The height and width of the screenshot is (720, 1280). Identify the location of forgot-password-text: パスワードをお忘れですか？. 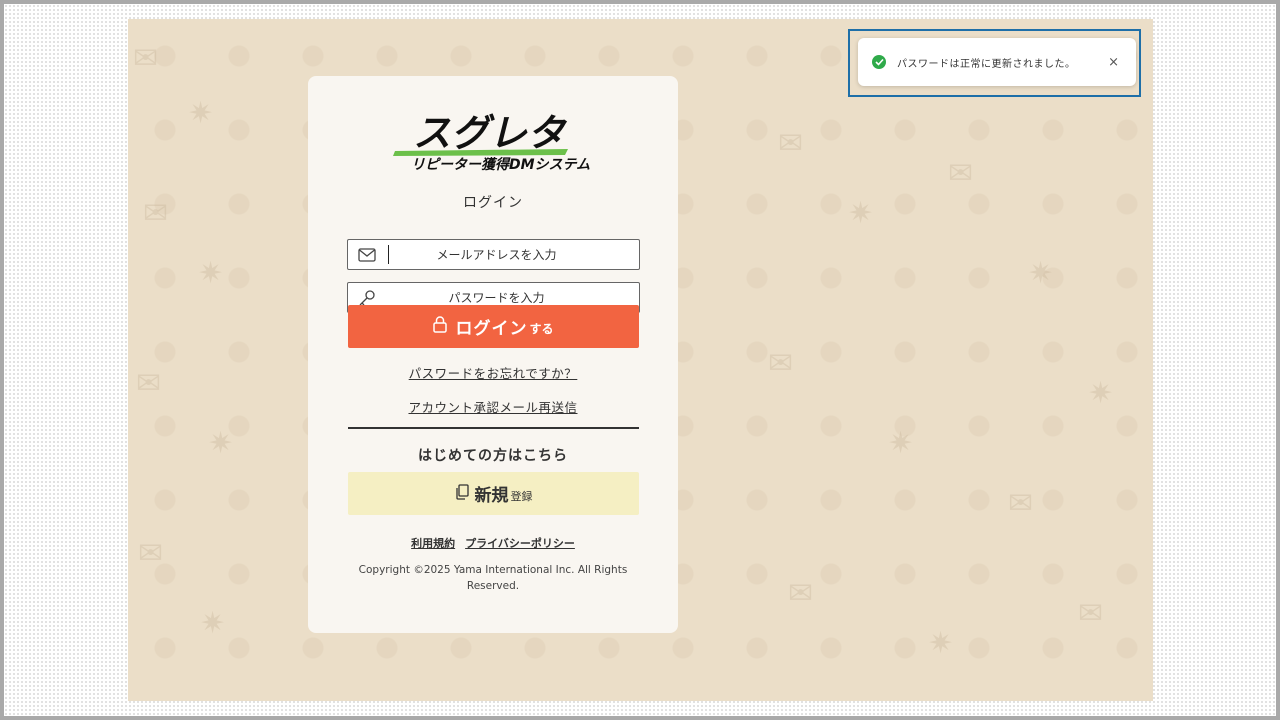
(493, 373).